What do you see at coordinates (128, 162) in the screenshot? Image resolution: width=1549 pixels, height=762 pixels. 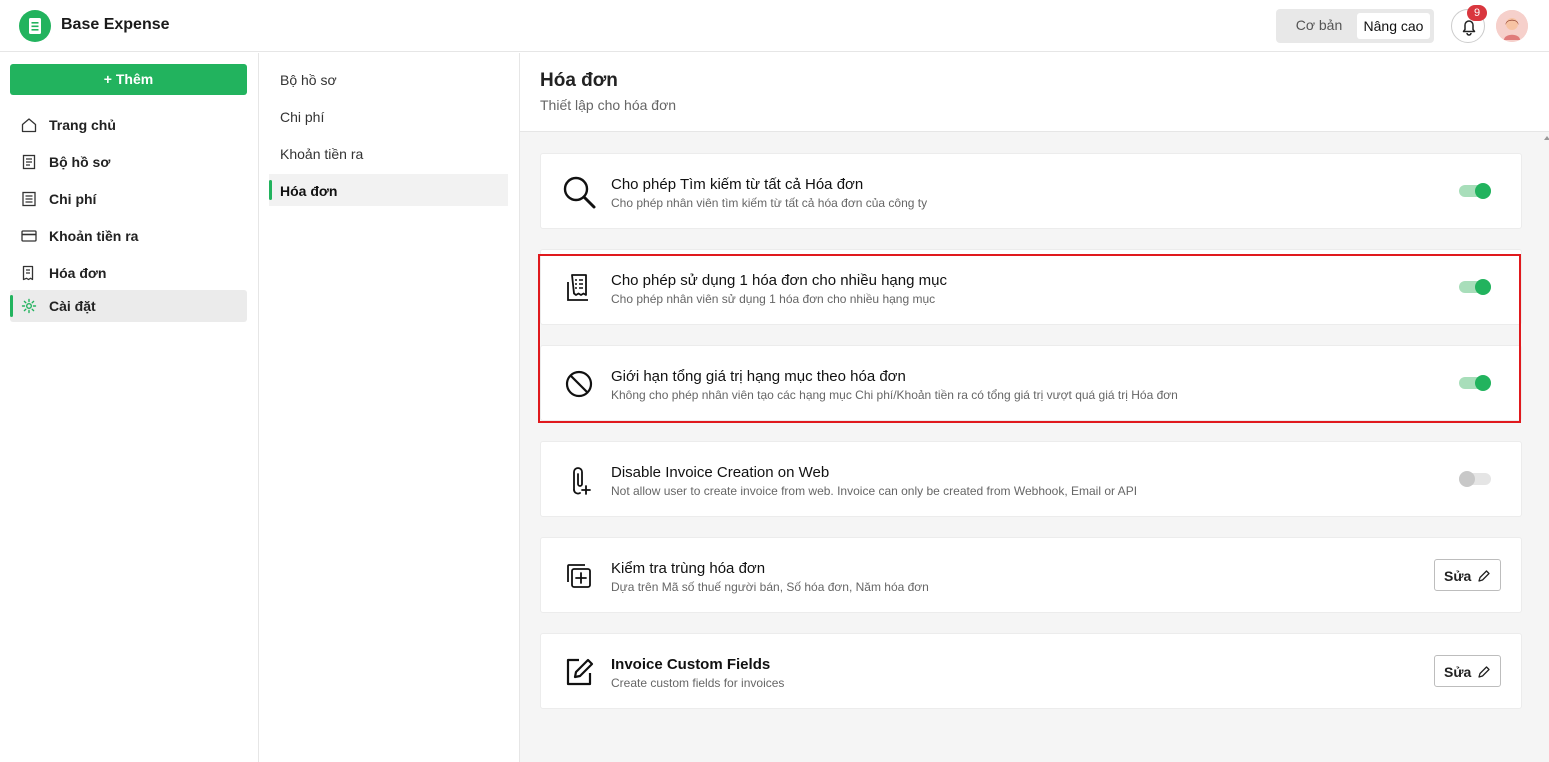 I see `sidebar-item-profiles: Bộ hồ sơ` at bounding box center [128, 162].